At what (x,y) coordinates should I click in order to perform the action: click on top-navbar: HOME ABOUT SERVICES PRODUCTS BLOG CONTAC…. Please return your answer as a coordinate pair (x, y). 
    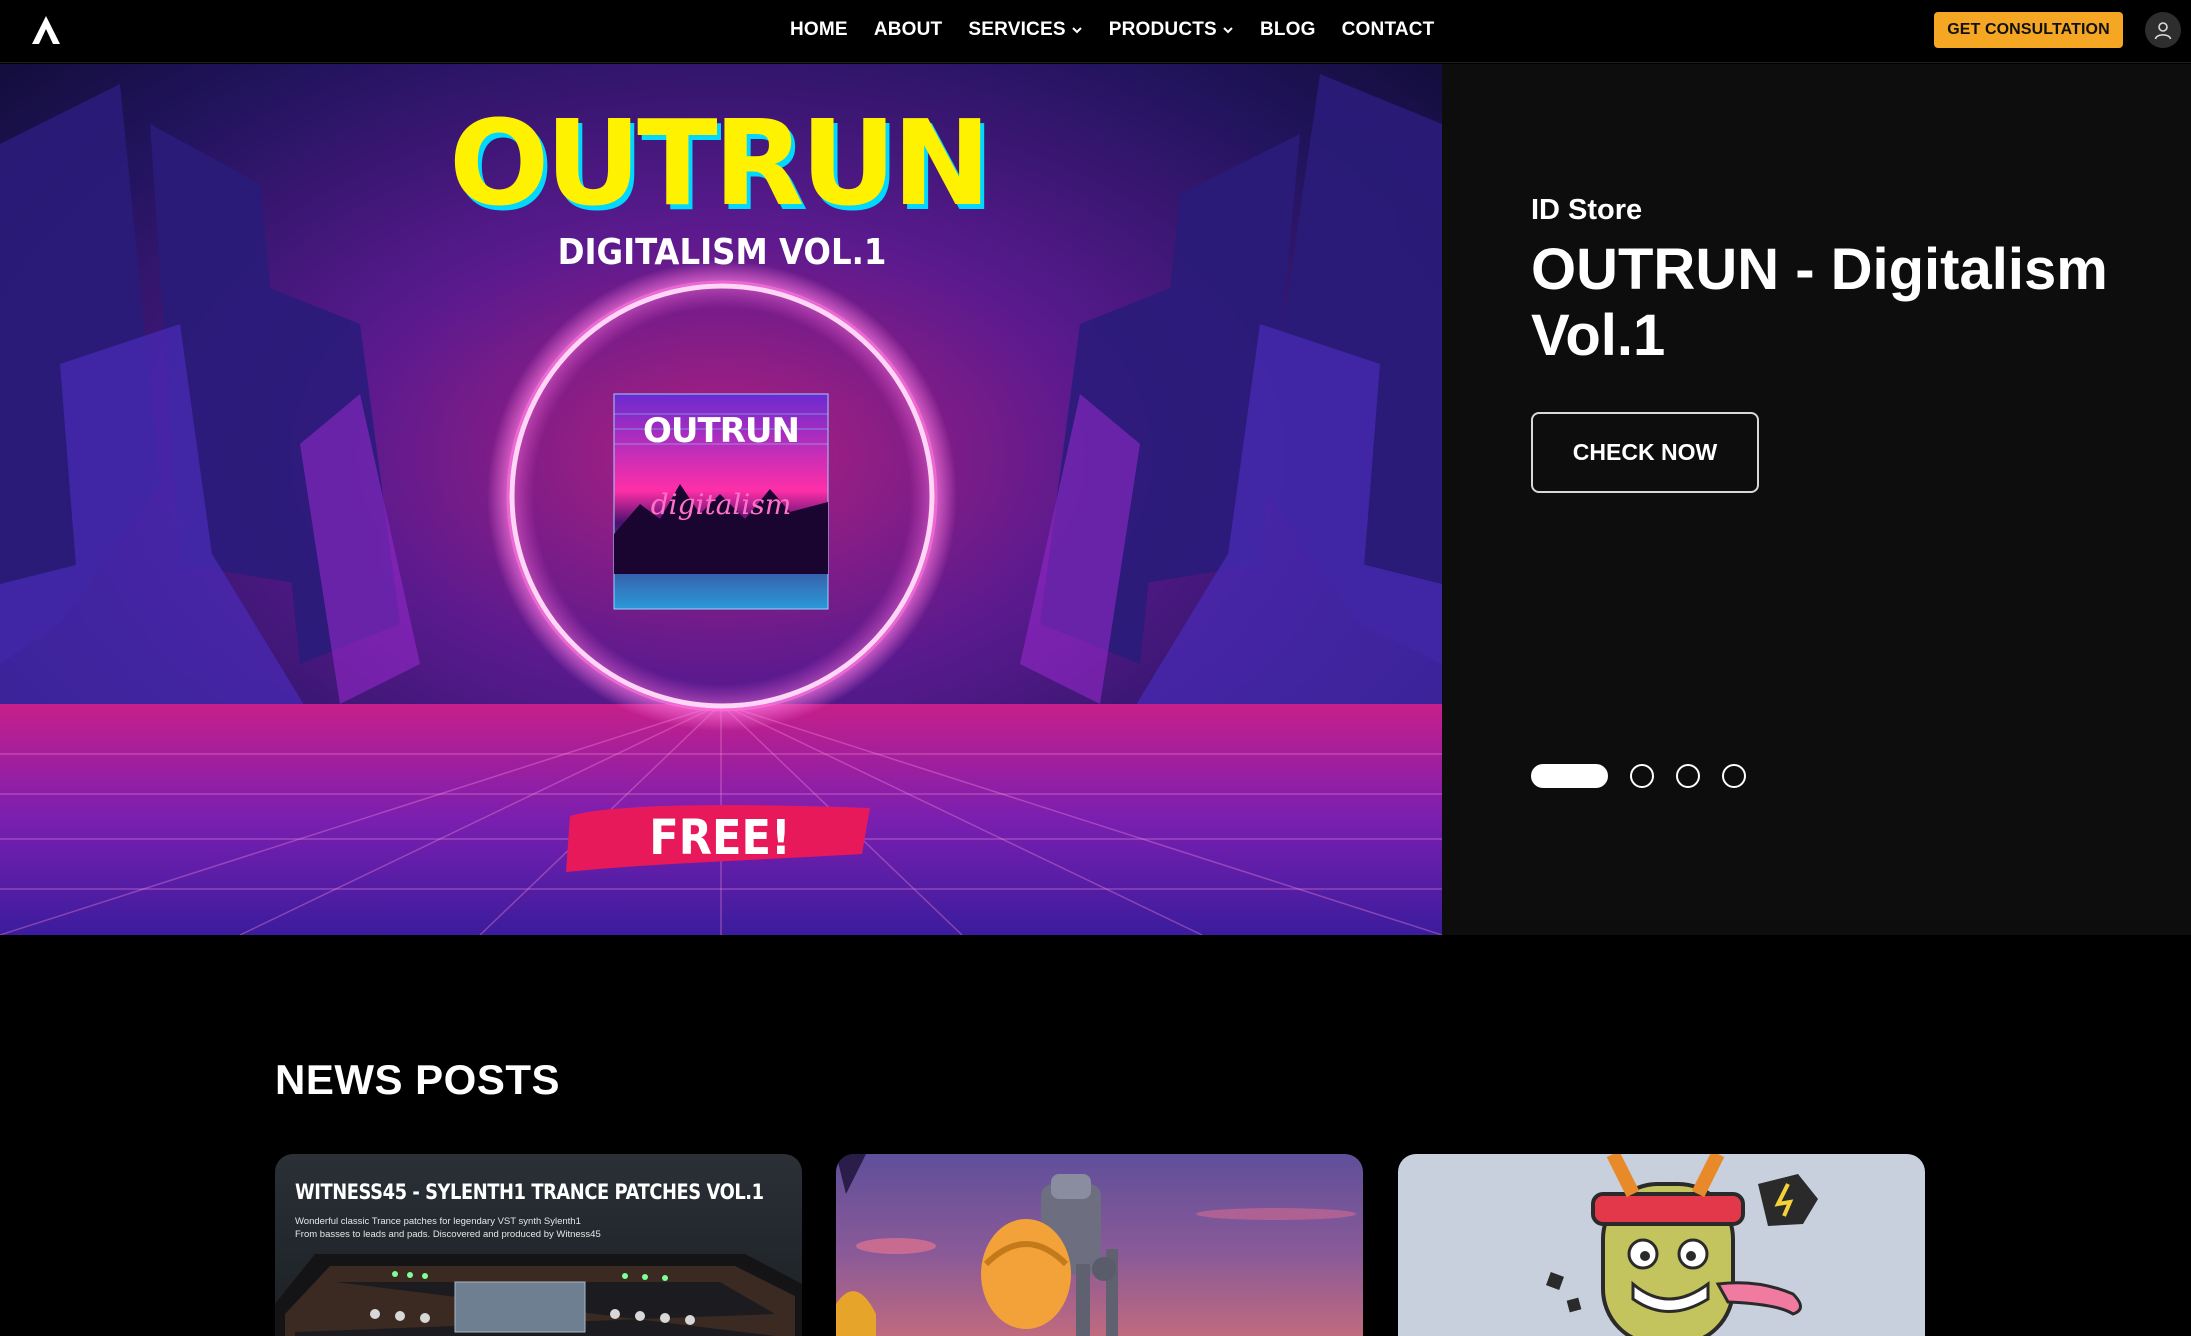
    Looking at the image, I should click on (1095, 31).